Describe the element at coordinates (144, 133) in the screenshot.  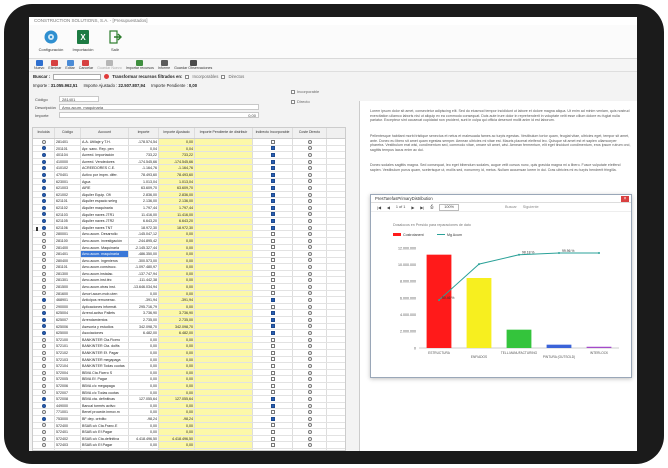
I see `column-header: Importe` at that location.